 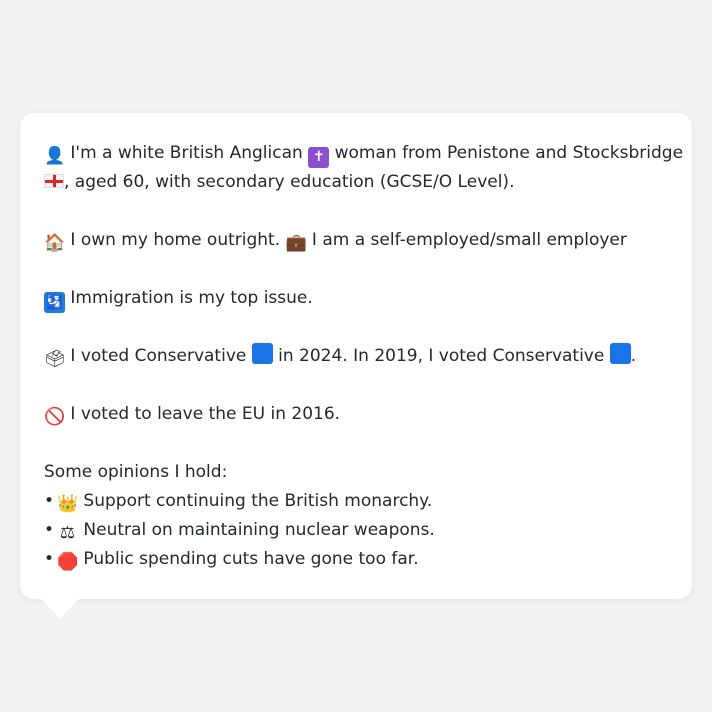 I want to click on brexit-paragraph: 🚫 I voted to leave the EU in 2016., so click(x=356, y=414).